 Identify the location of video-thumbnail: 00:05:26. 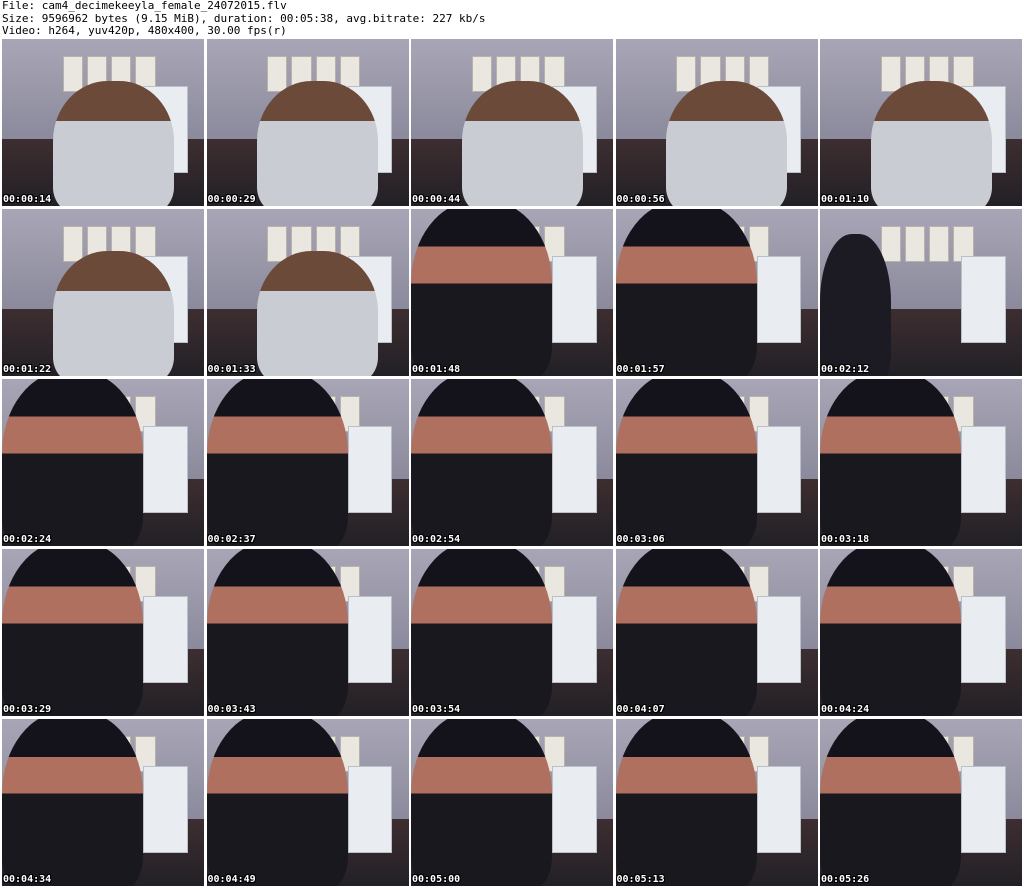
(921, 802).